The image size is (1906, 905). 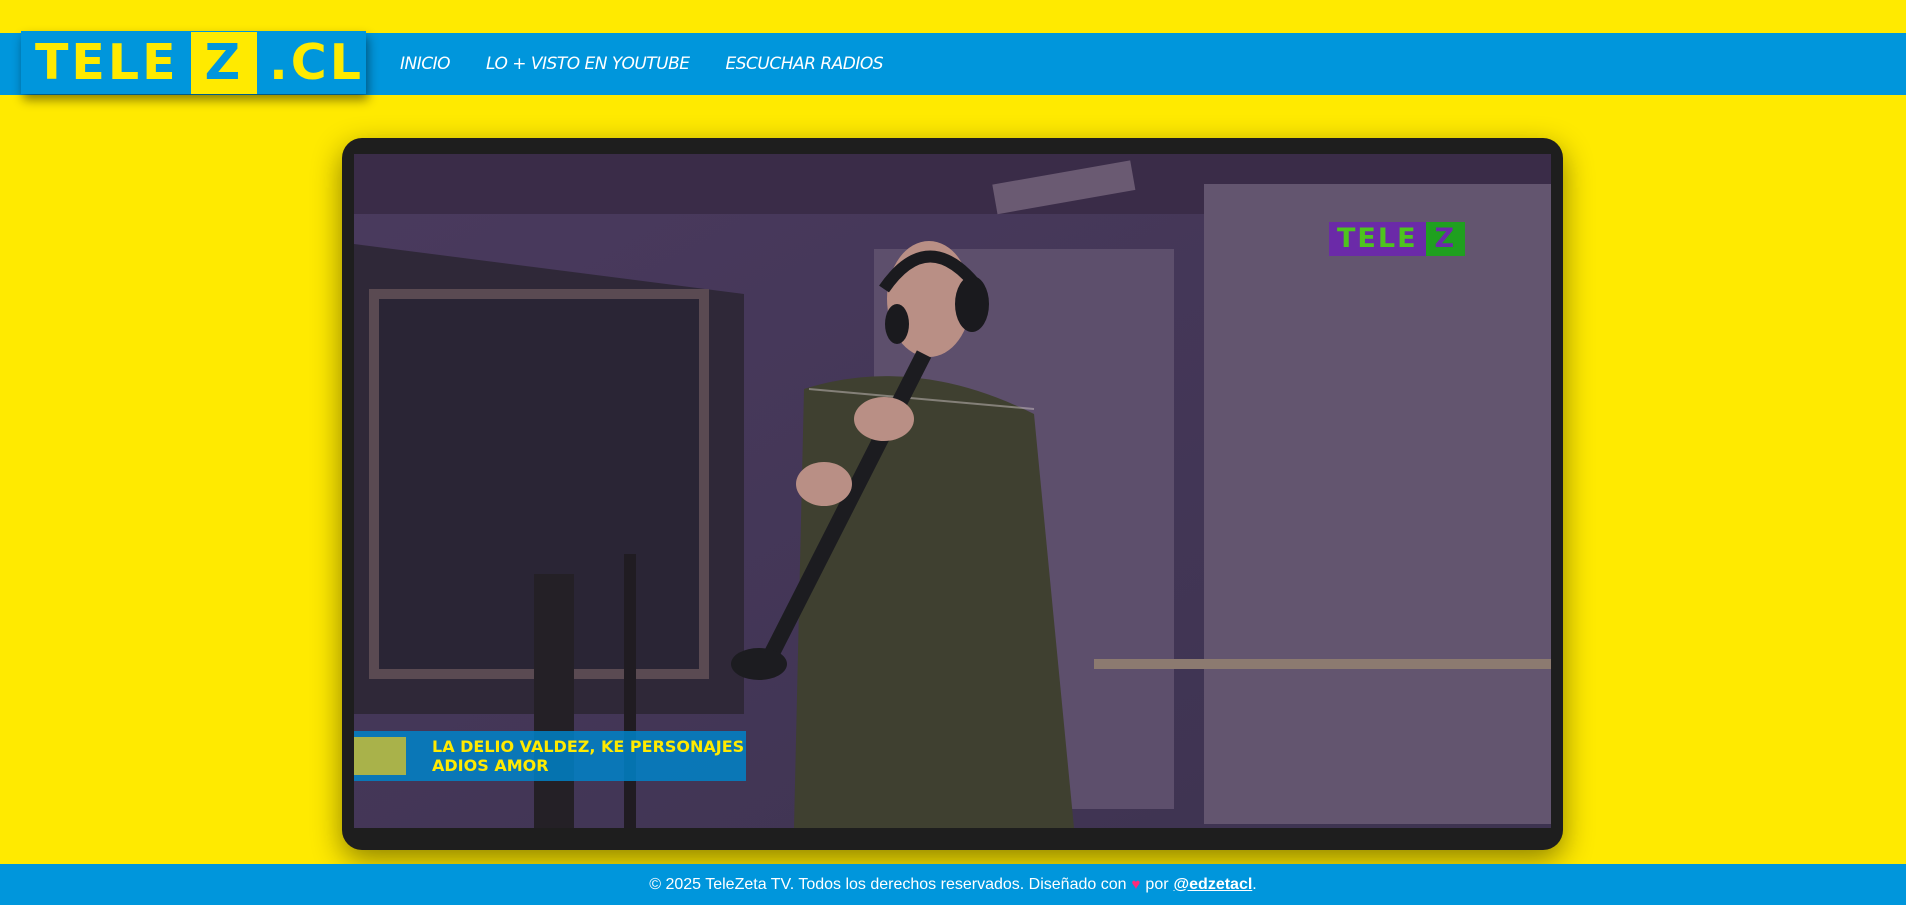 I want to click on site-logo: TELE Z .CL, so click(x=193, y=62).